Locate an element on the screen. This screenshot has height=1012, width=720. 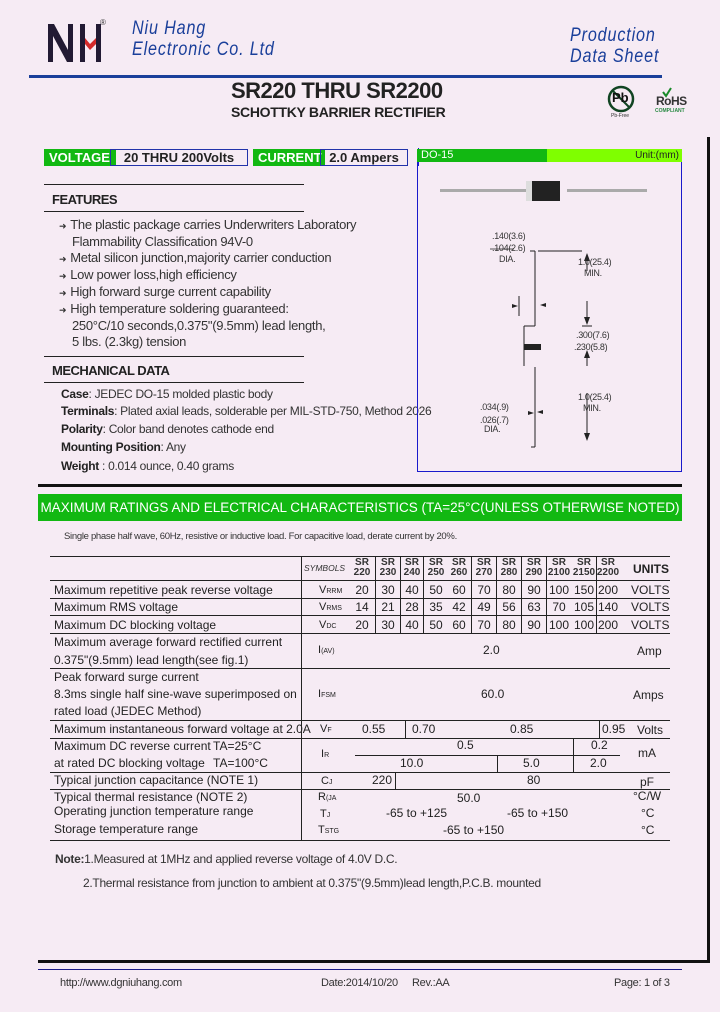
vrrm-value: 90 is located at coordinates (534, 590).